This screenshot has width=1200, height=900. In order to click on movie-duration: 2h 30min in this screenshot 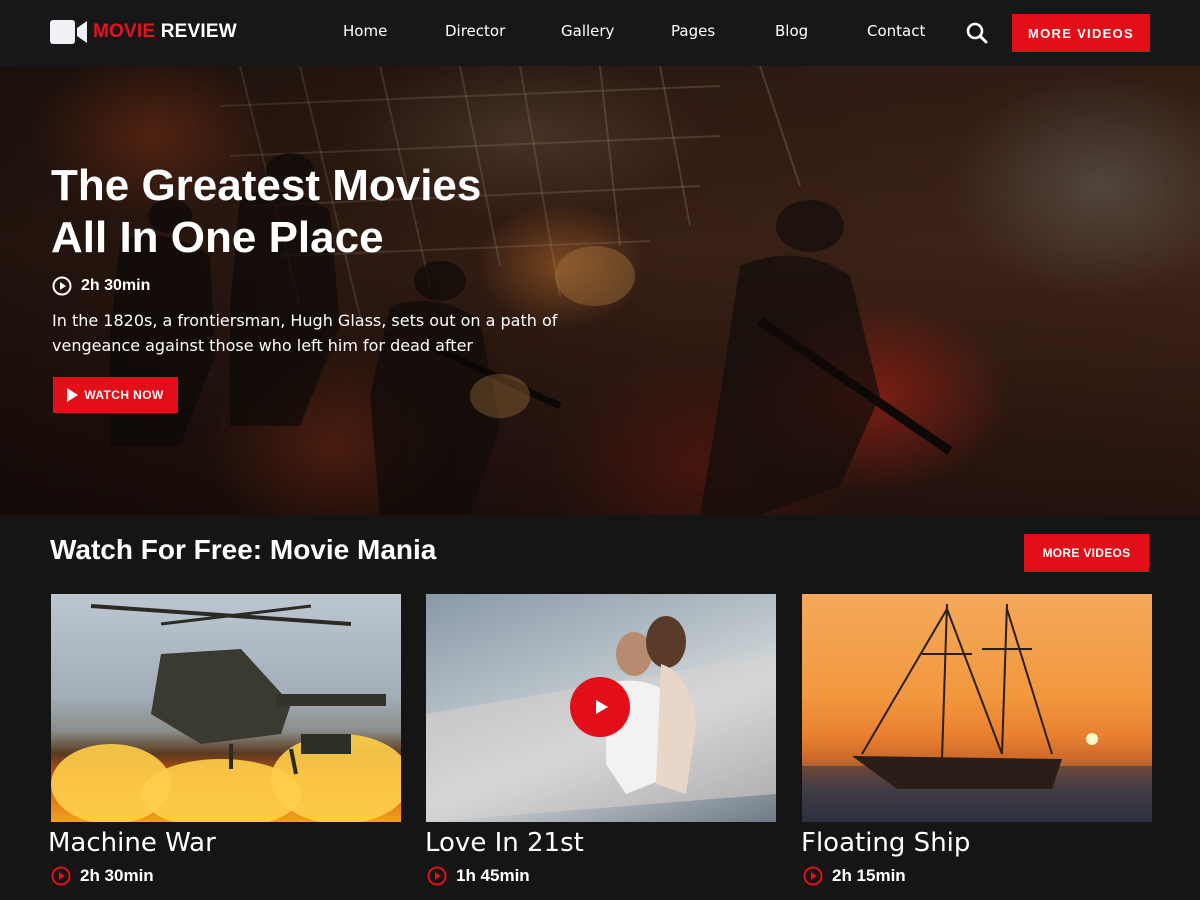, I will do `click(102, 876)`.